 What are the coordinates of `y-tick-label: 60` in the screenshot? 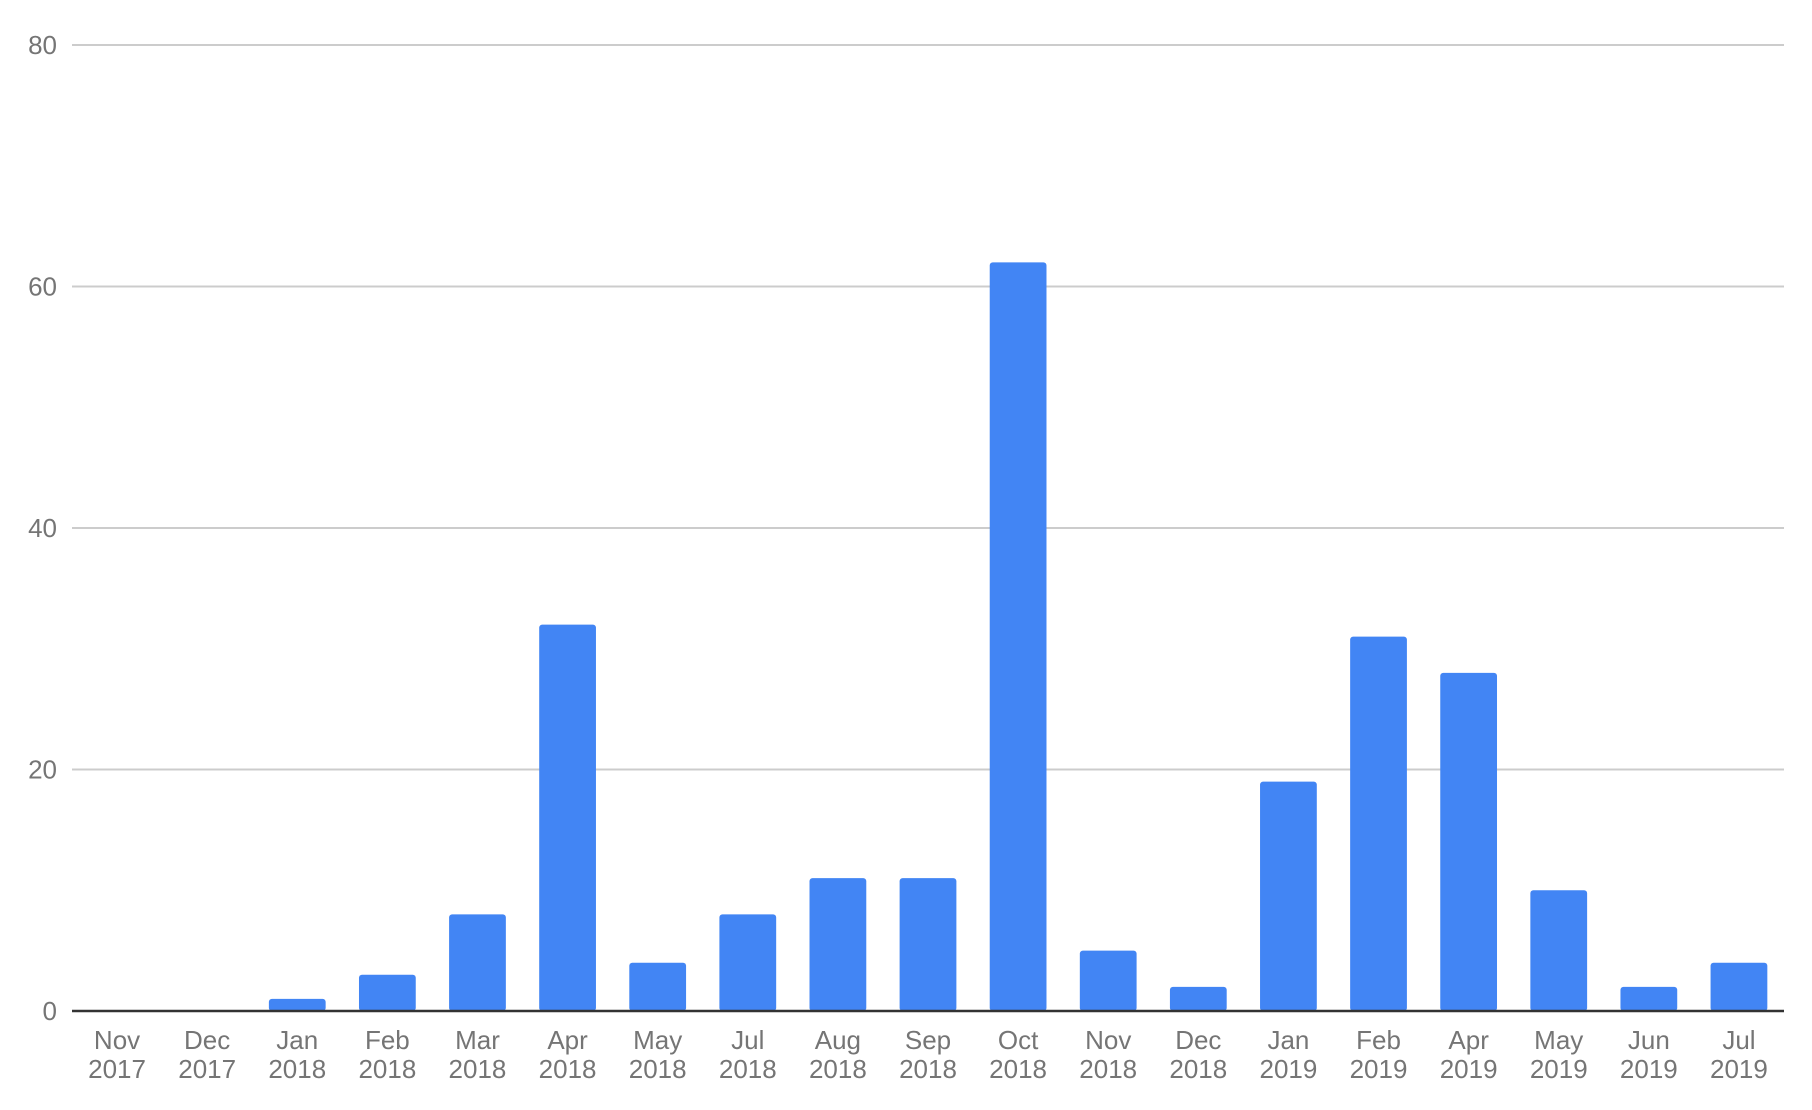 It's located at (42, 287).